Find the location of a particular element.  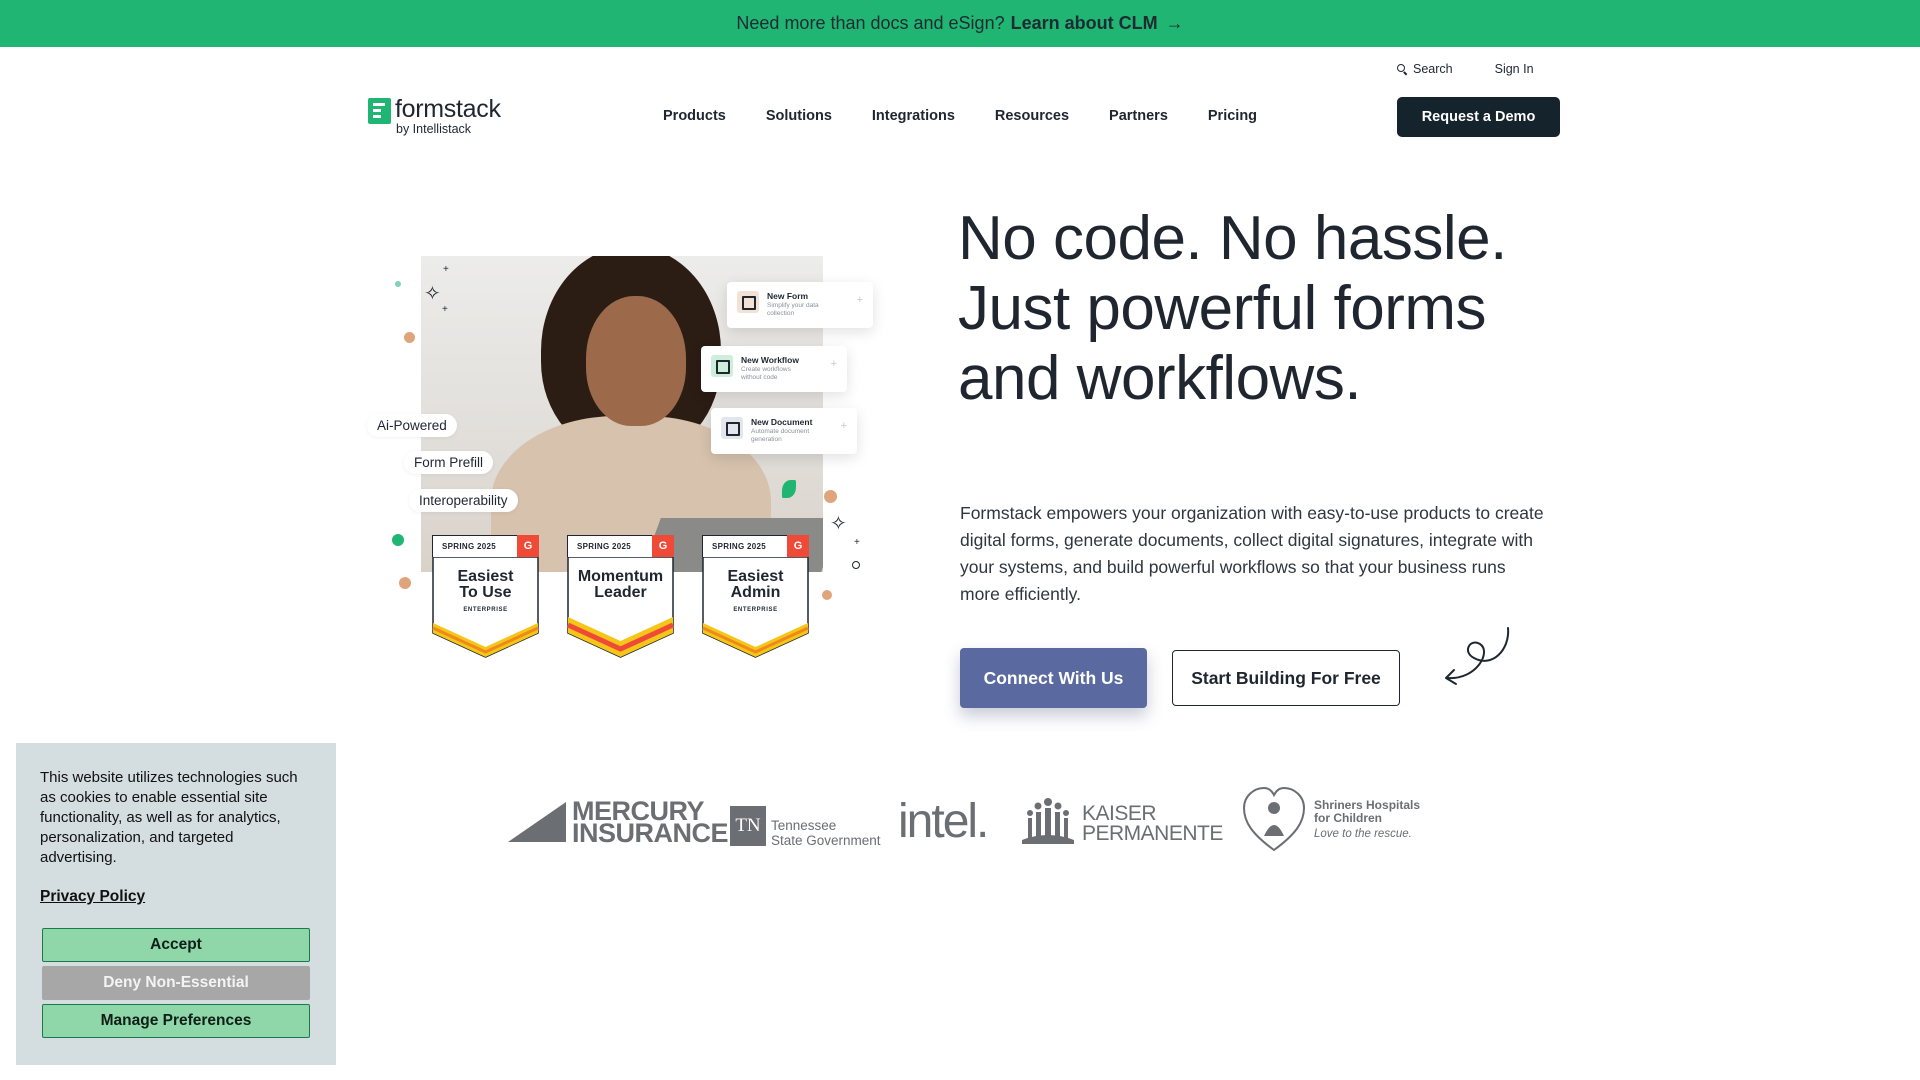

card-title: New Document is located at coordinates (782, 422).